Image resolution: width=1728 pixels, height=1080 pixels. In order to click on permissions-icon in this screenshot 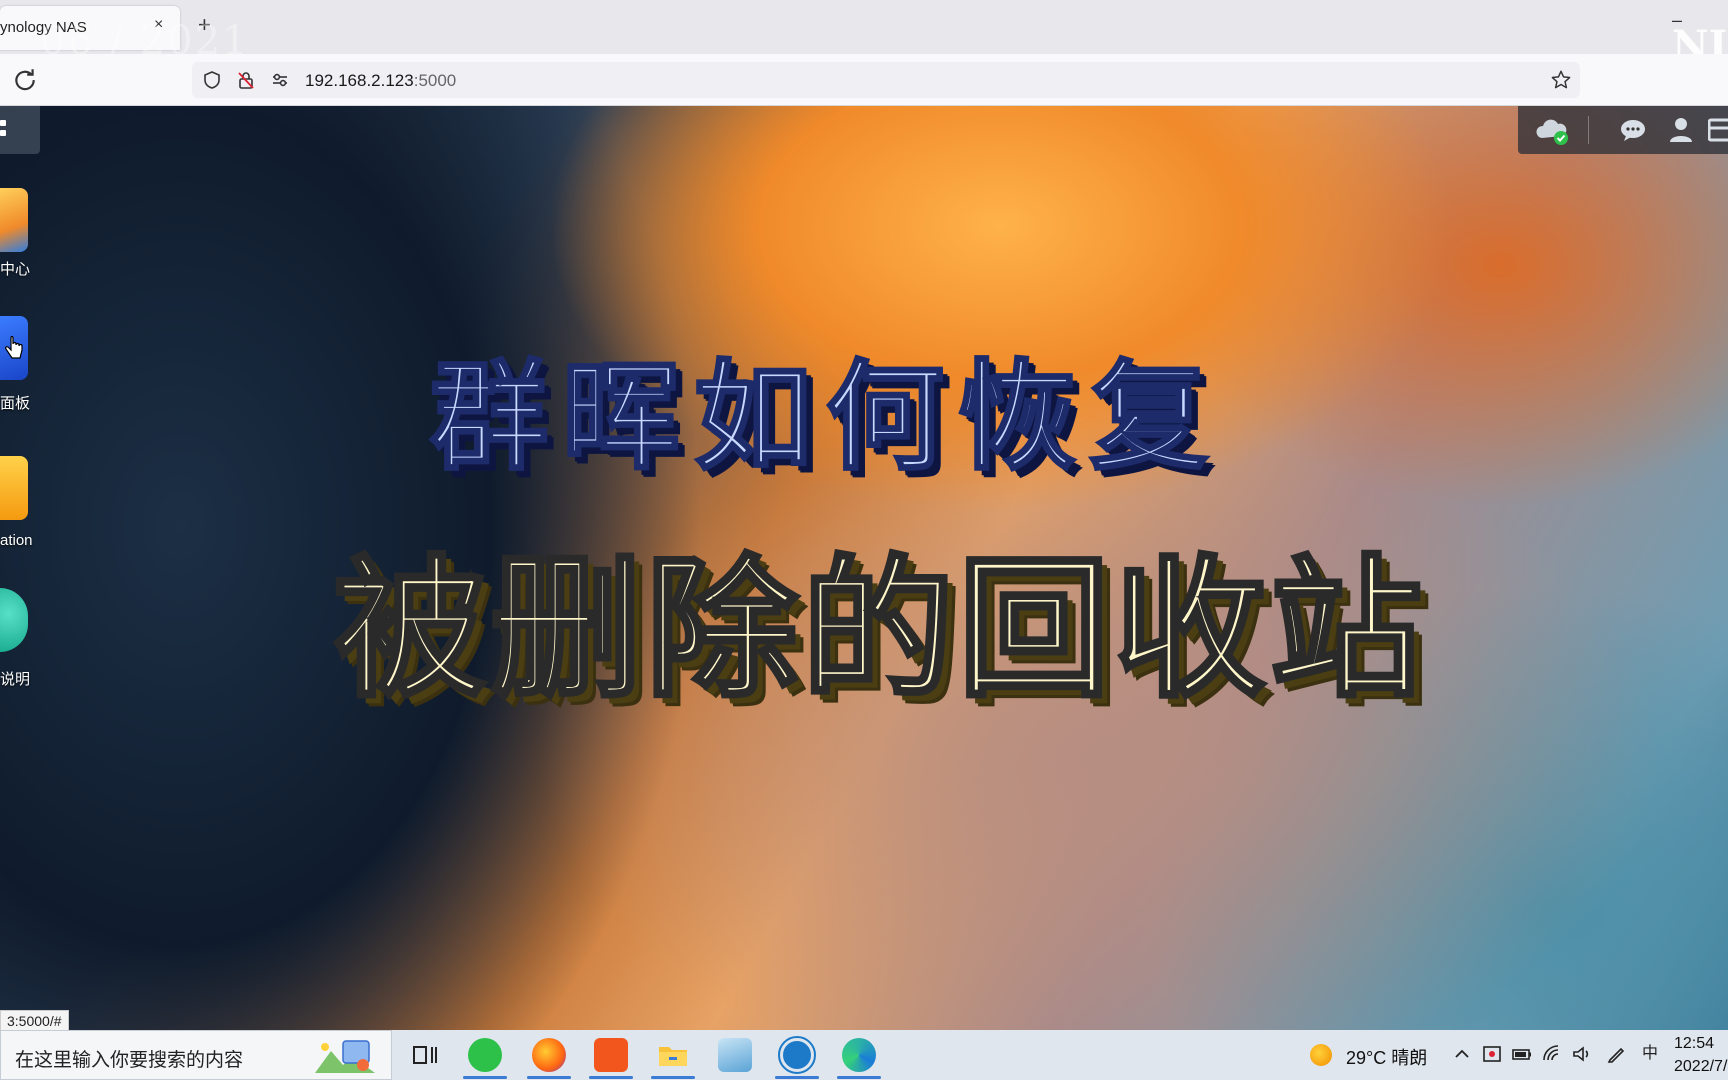, I will do `click(280, 80)`.